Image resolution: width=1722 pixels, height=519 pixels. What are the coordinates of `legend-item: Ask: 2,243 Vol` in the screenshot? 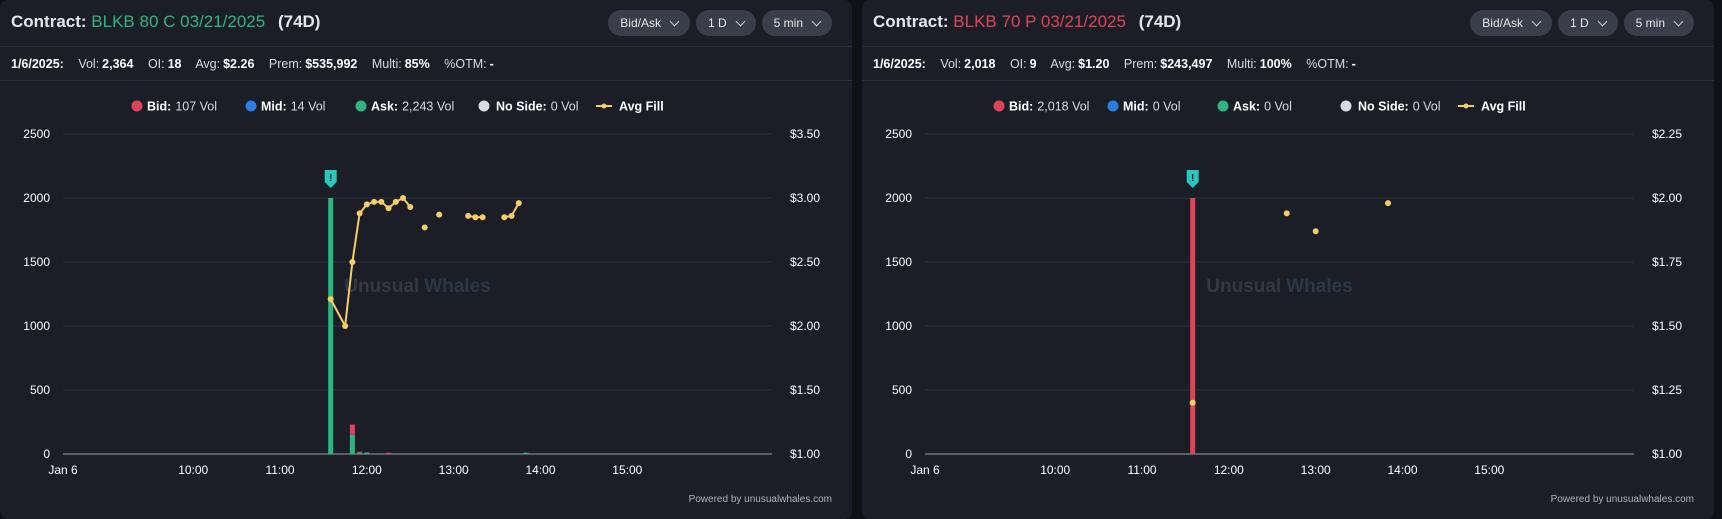 It's located at (412, 107).